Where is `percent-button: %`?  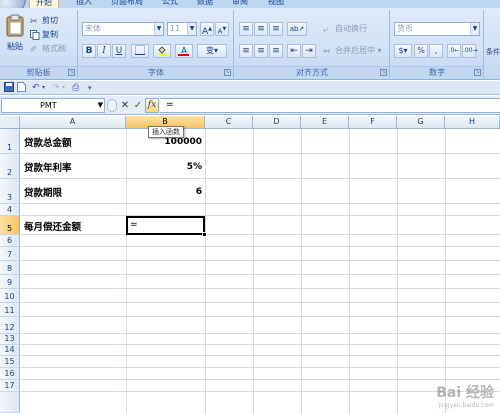 percent-button: % is located at coordinates (421, 51).